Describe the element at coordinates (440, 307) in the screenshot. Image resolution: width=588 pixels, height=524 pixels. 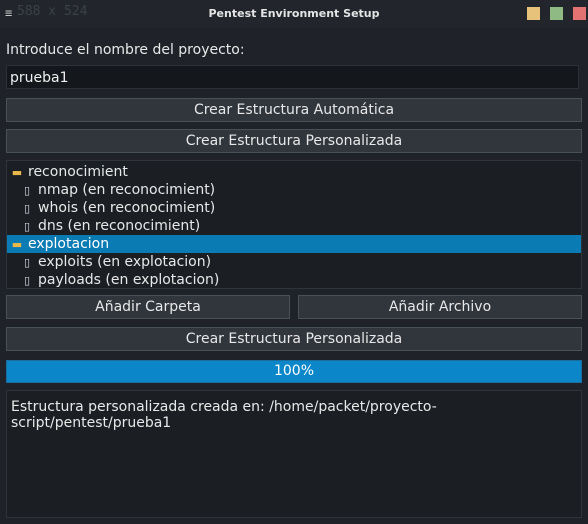
I see `add-file-button: Añadir Archivo` at that location.